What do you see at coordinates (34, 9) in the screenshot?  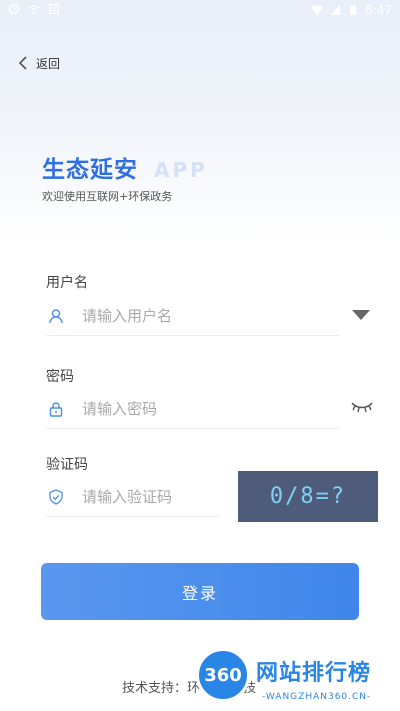 I see `wifi-small-icon` at bounding box center [34, 9].